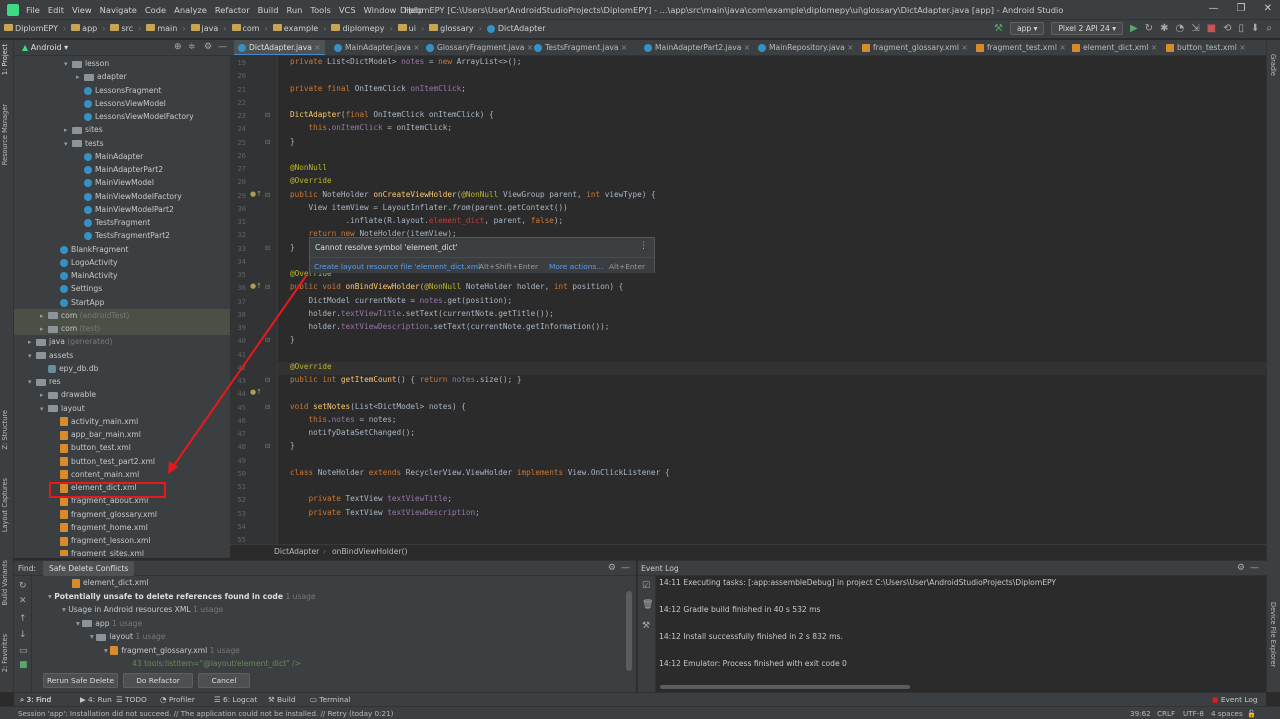 The height and width of the screenshot is (719, 1280). I want to click on annotation-arrow, so click(237, 374).